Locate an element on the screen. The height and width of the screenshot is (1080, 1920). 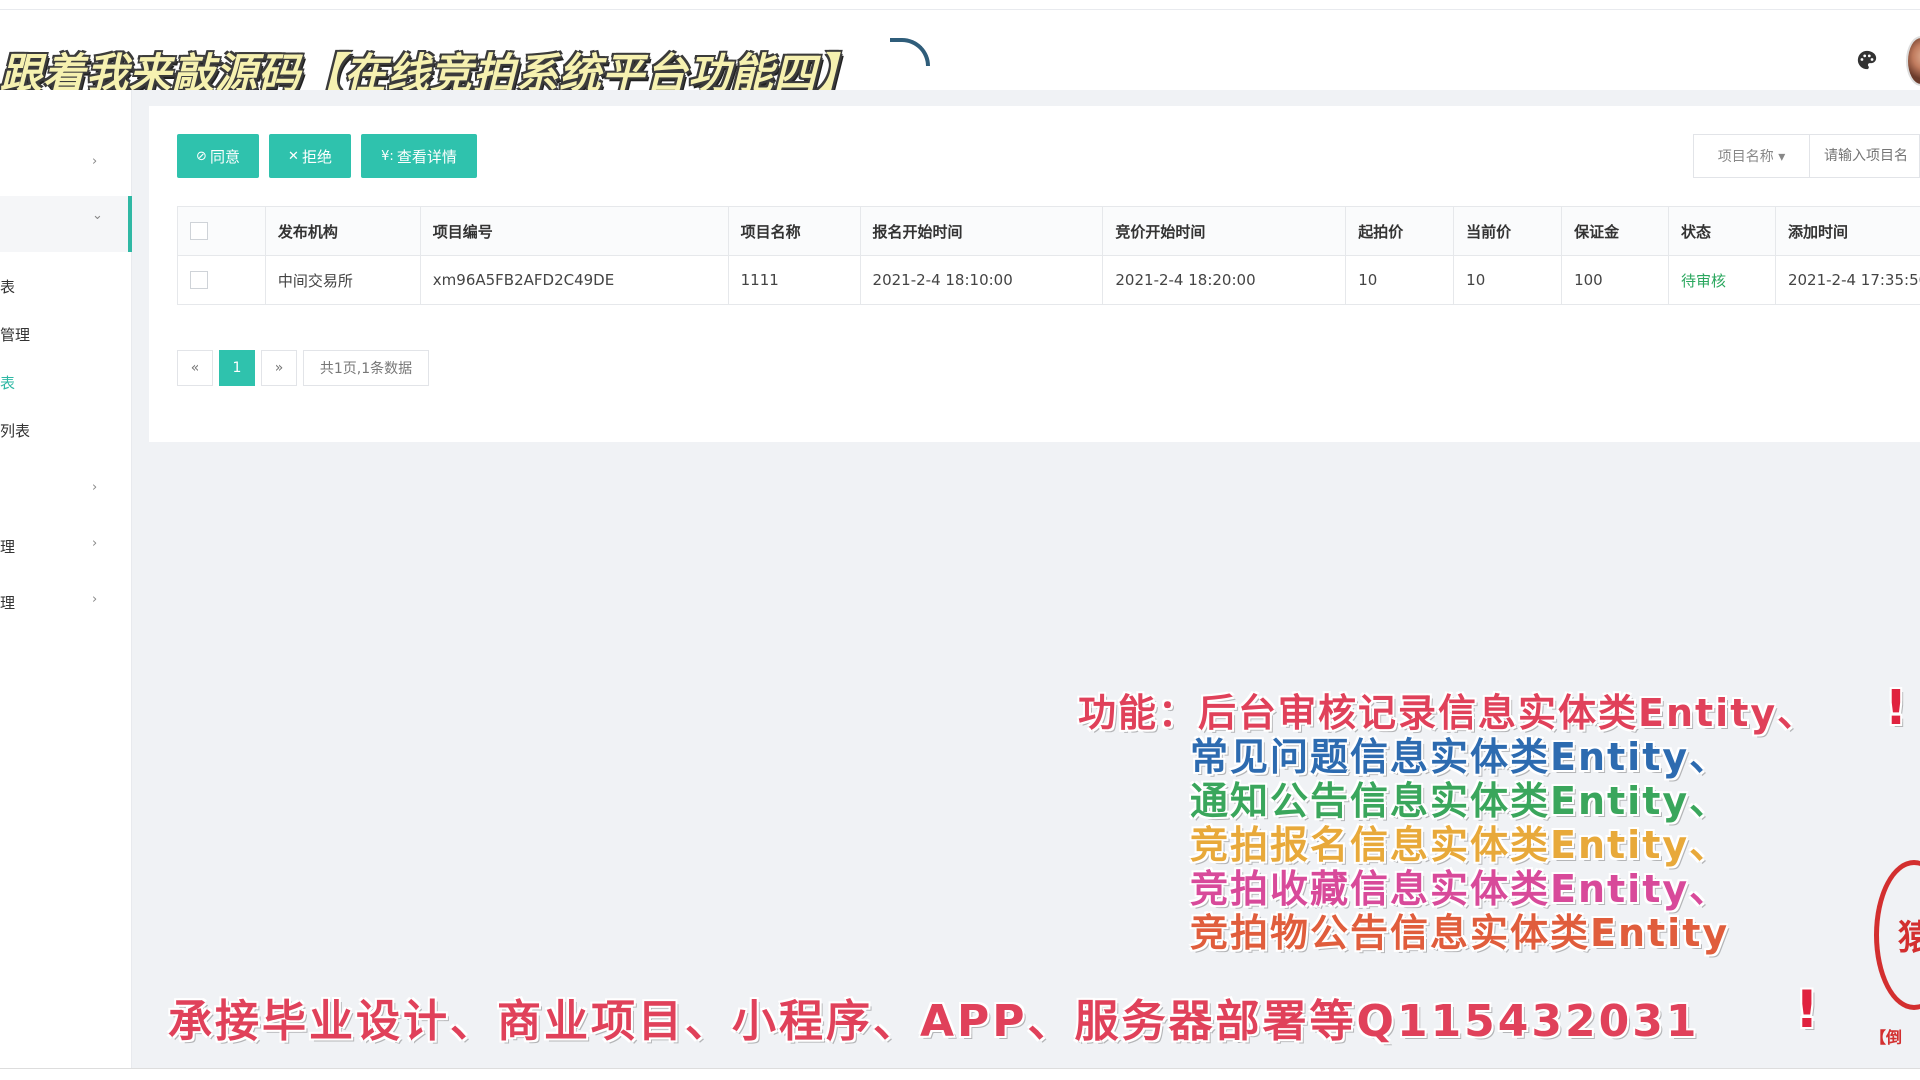
top-border is located at coordinates (960, 5).